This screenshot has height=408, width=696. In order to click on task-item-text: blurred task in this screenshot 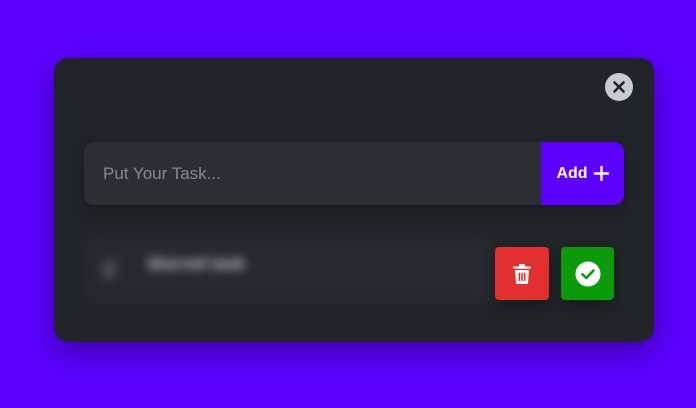, I will do `click(197, 263)`.